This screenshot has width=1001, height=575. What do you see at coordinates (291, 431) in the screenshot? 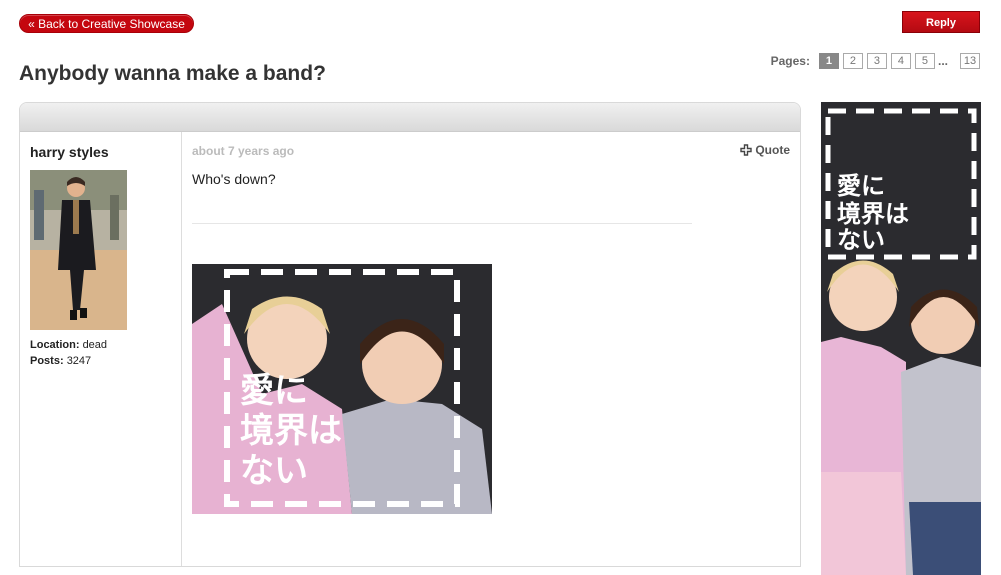
I see `post-ad-slogan-2: 境界は` at bounding box center [291, 431].